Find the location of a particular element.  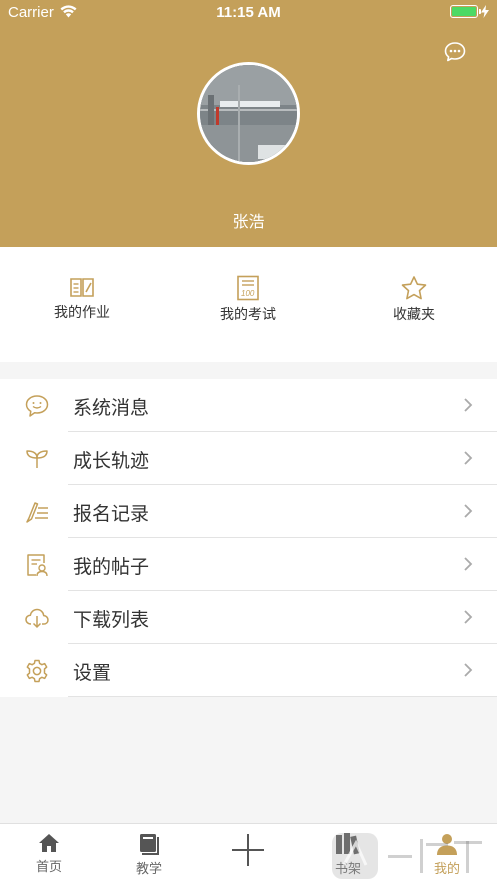

tab-teaching-label: 教学 is located at coordinates (148, 869).